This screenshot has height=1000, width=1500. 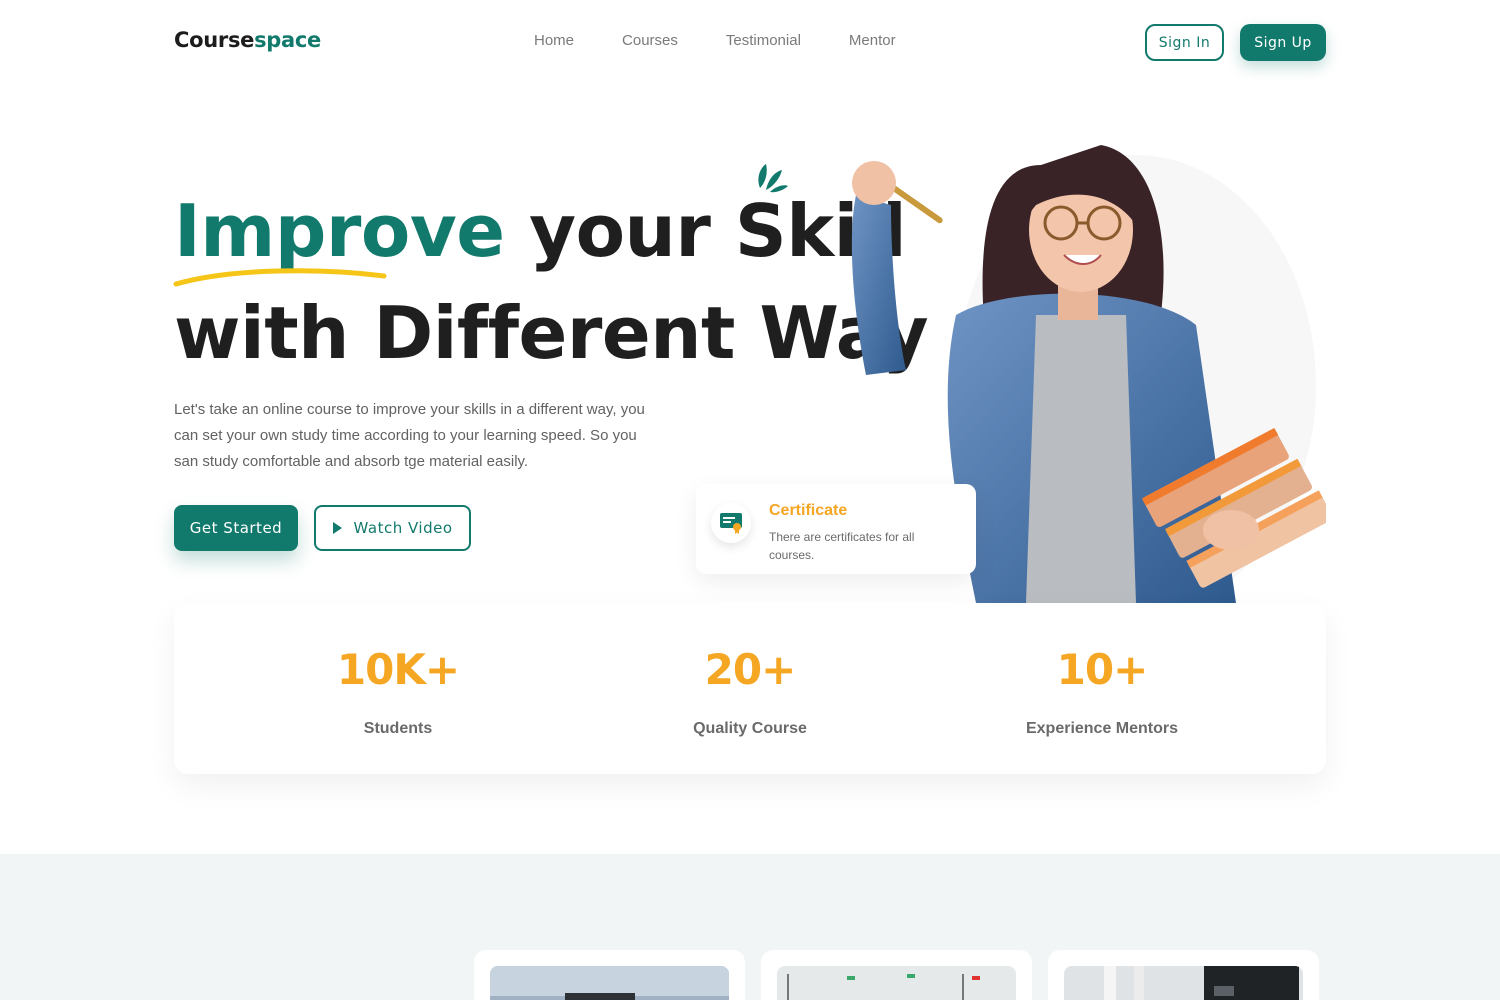 I want to click on watch-video-label: Watch Video, so click(x=403, y=528).